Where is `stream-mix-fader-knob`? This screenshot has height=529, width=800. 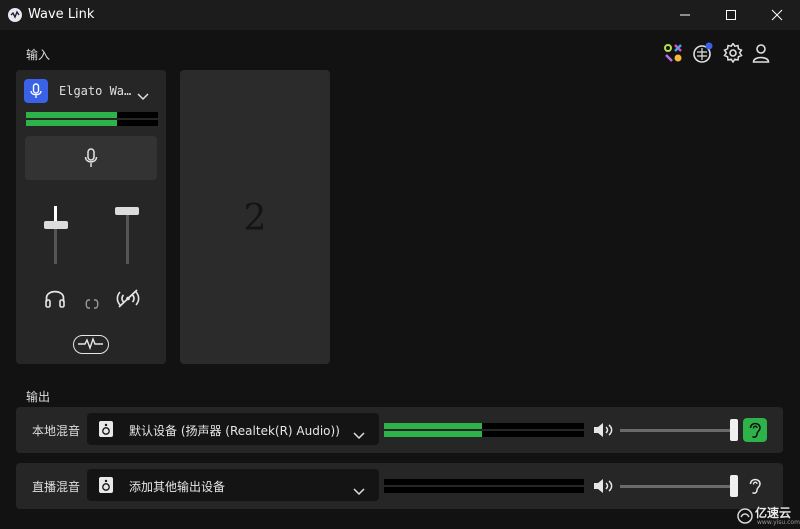
stream-mix-fader-knob is located at coordinates (127, 211).